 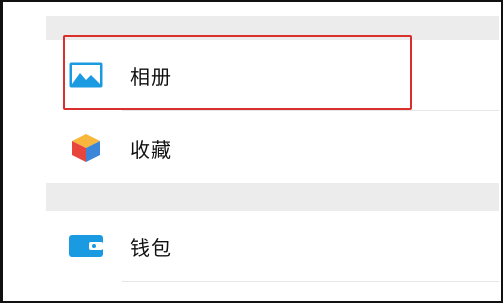 What do you see at coordinates (151, 149) in the screenshot?
I see `menu-item-label: 收藏` at bounding box center [151, 149].